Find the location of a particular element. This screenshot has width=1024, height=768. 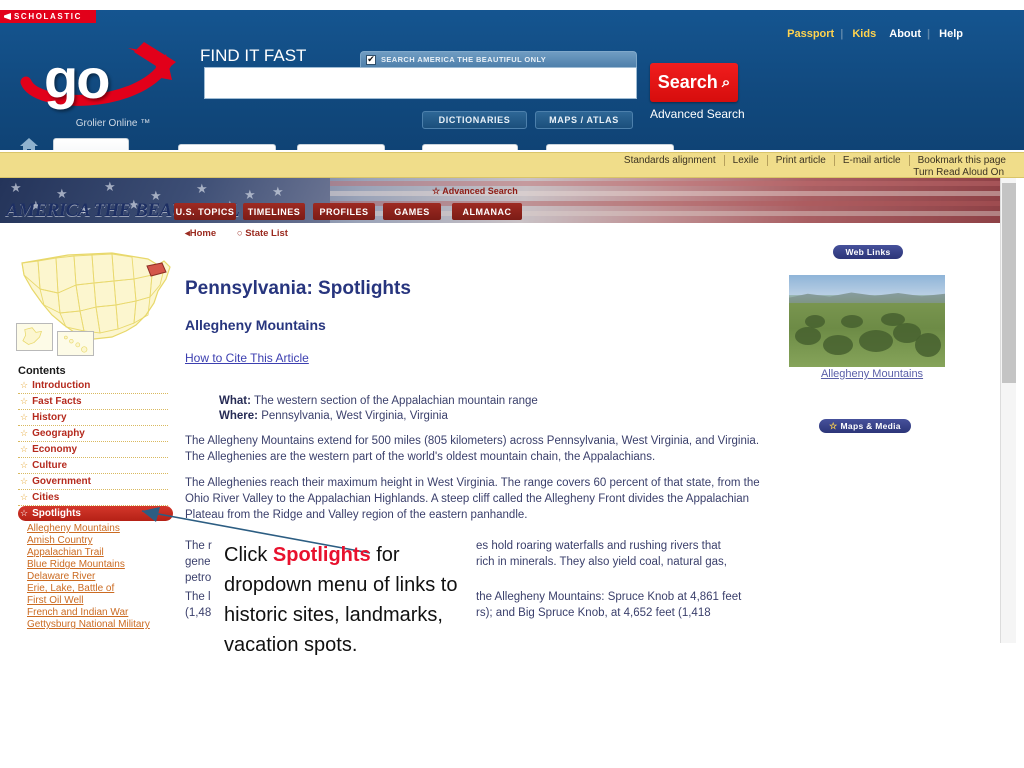

scholastic-mark-icon is located at coordinates (7, 16).